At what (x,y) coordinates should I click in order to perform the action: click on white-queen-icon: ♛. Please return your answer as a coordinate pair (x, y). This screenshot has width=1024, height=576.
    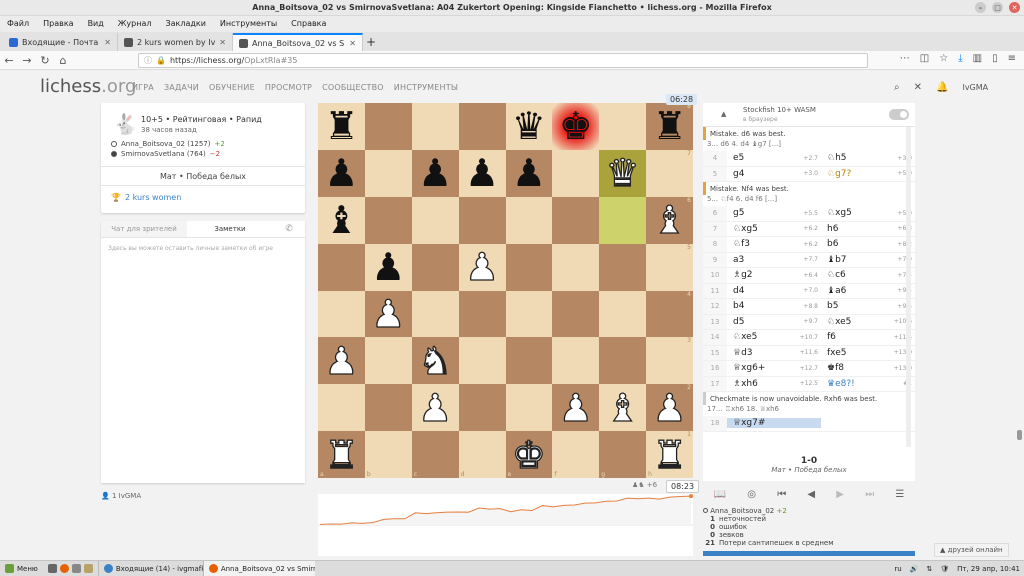
    Looking at the image, I should click on (622, 173).